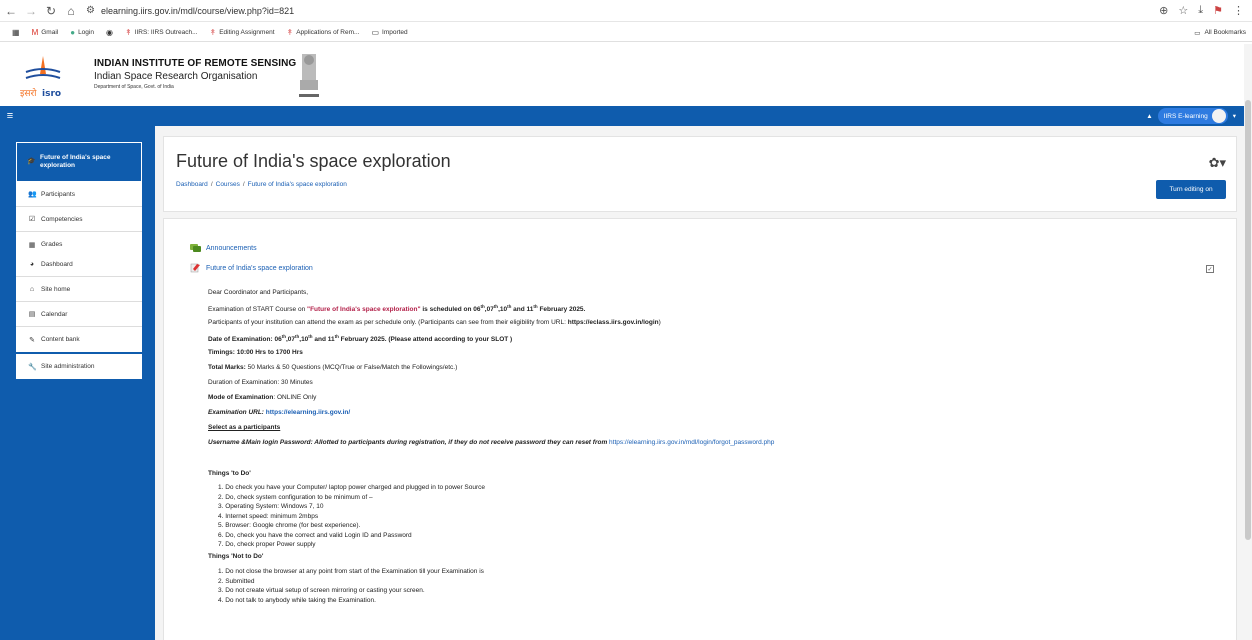 This screenshot has height=640, width=1252. I want to click on site-info-icon: ⚙, so click(90, 10).